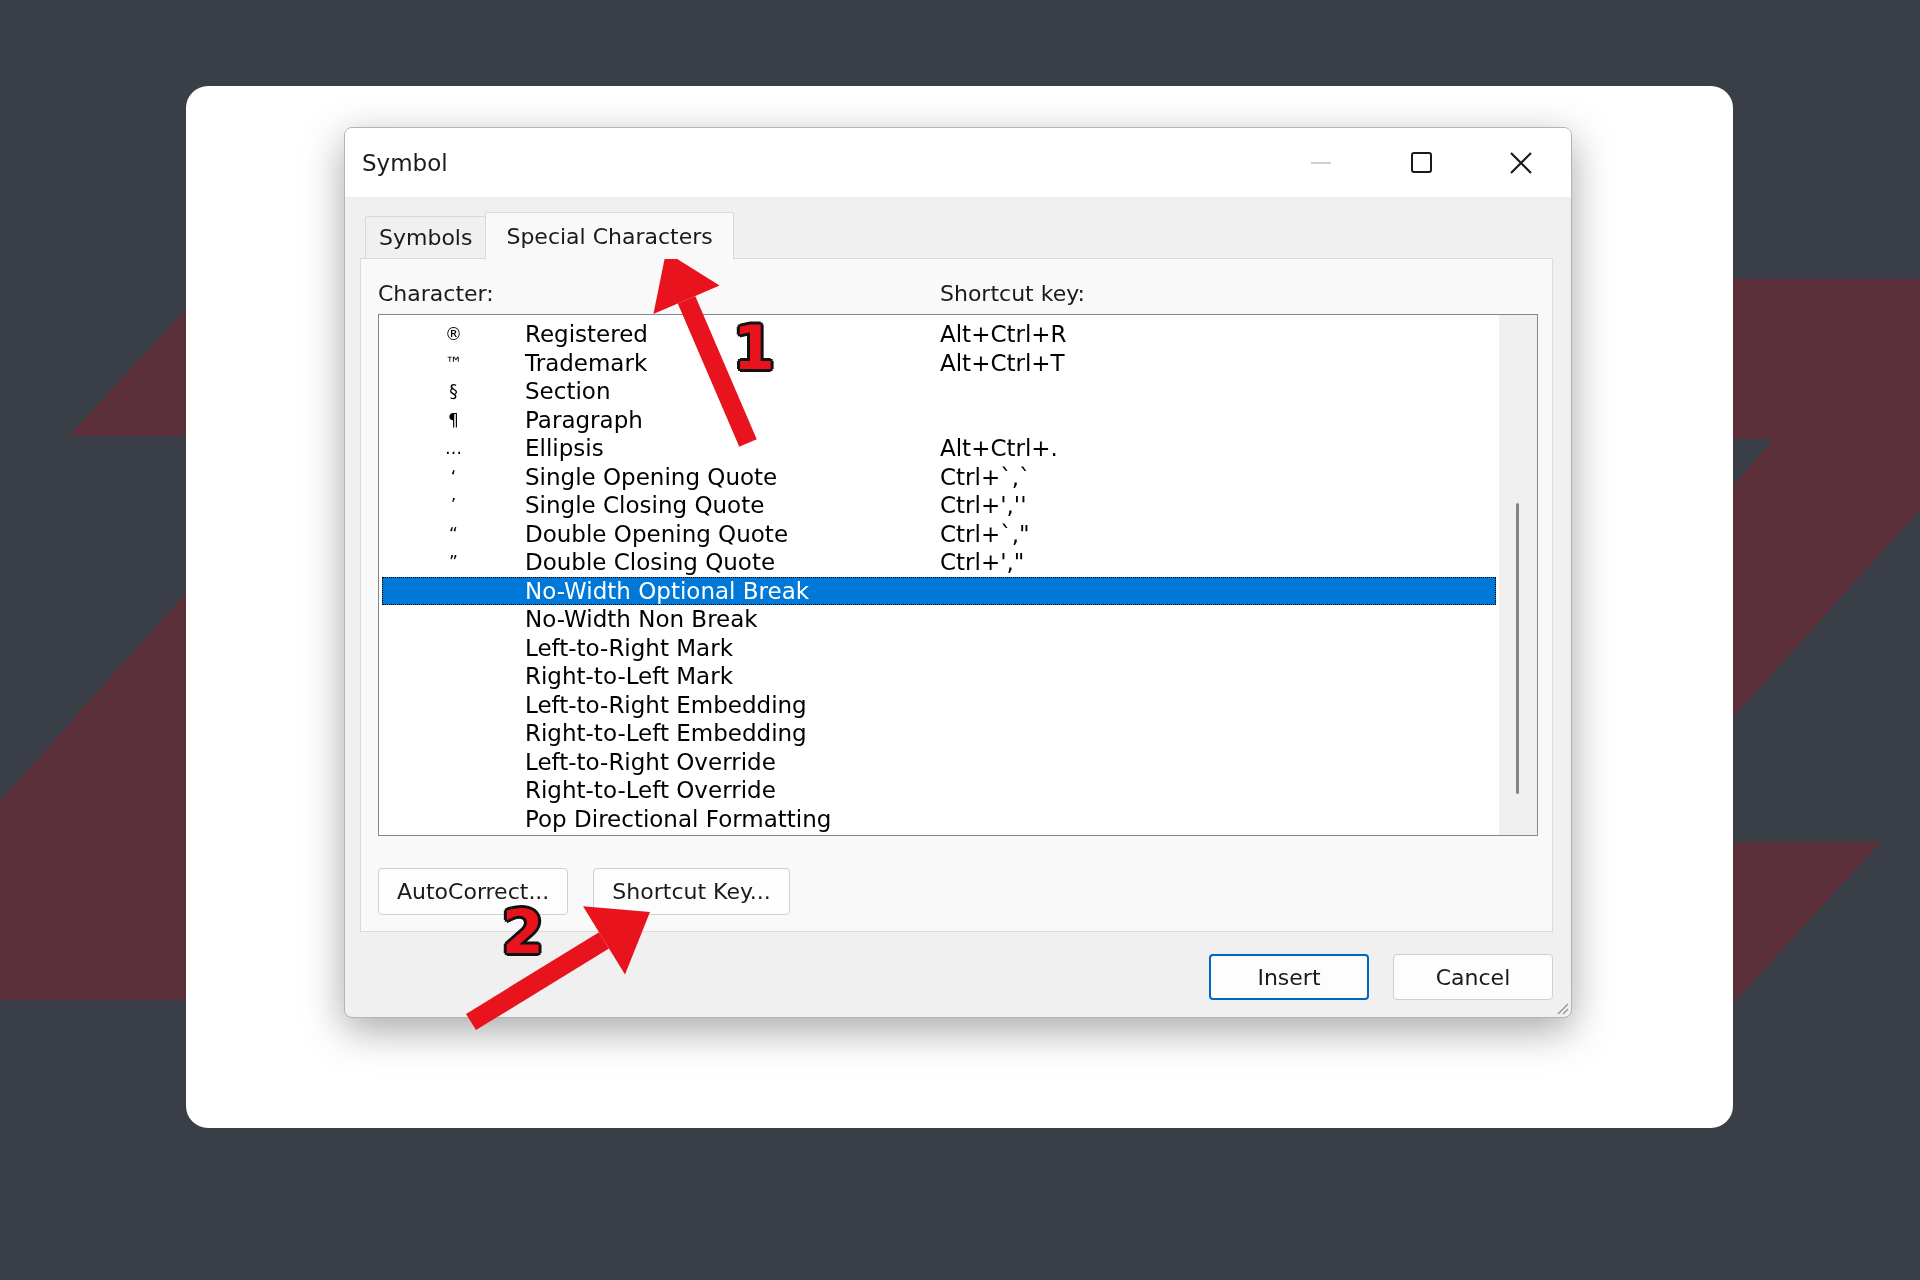 The image size is (1920, 1280). What do you see at coordinates (985, 533) in the screenshot?
I see `shortcut-key: Ctrl+`,"` at bounding box center [985, 533].